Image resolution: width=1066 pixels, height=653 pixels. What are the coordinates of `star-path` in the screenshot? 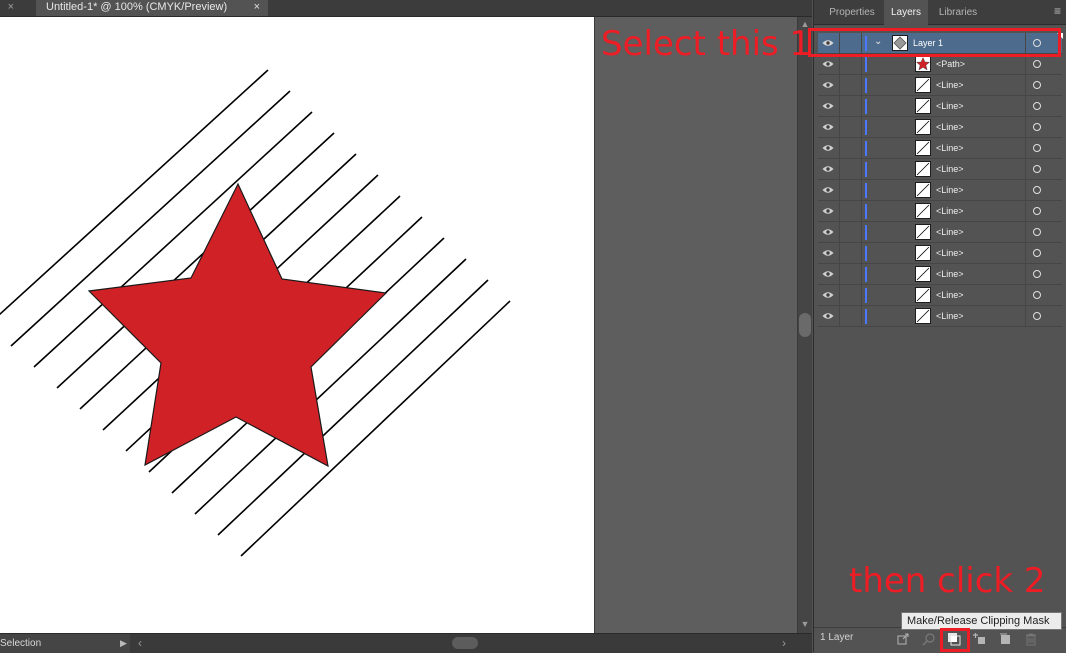 It's located at (237, 325).